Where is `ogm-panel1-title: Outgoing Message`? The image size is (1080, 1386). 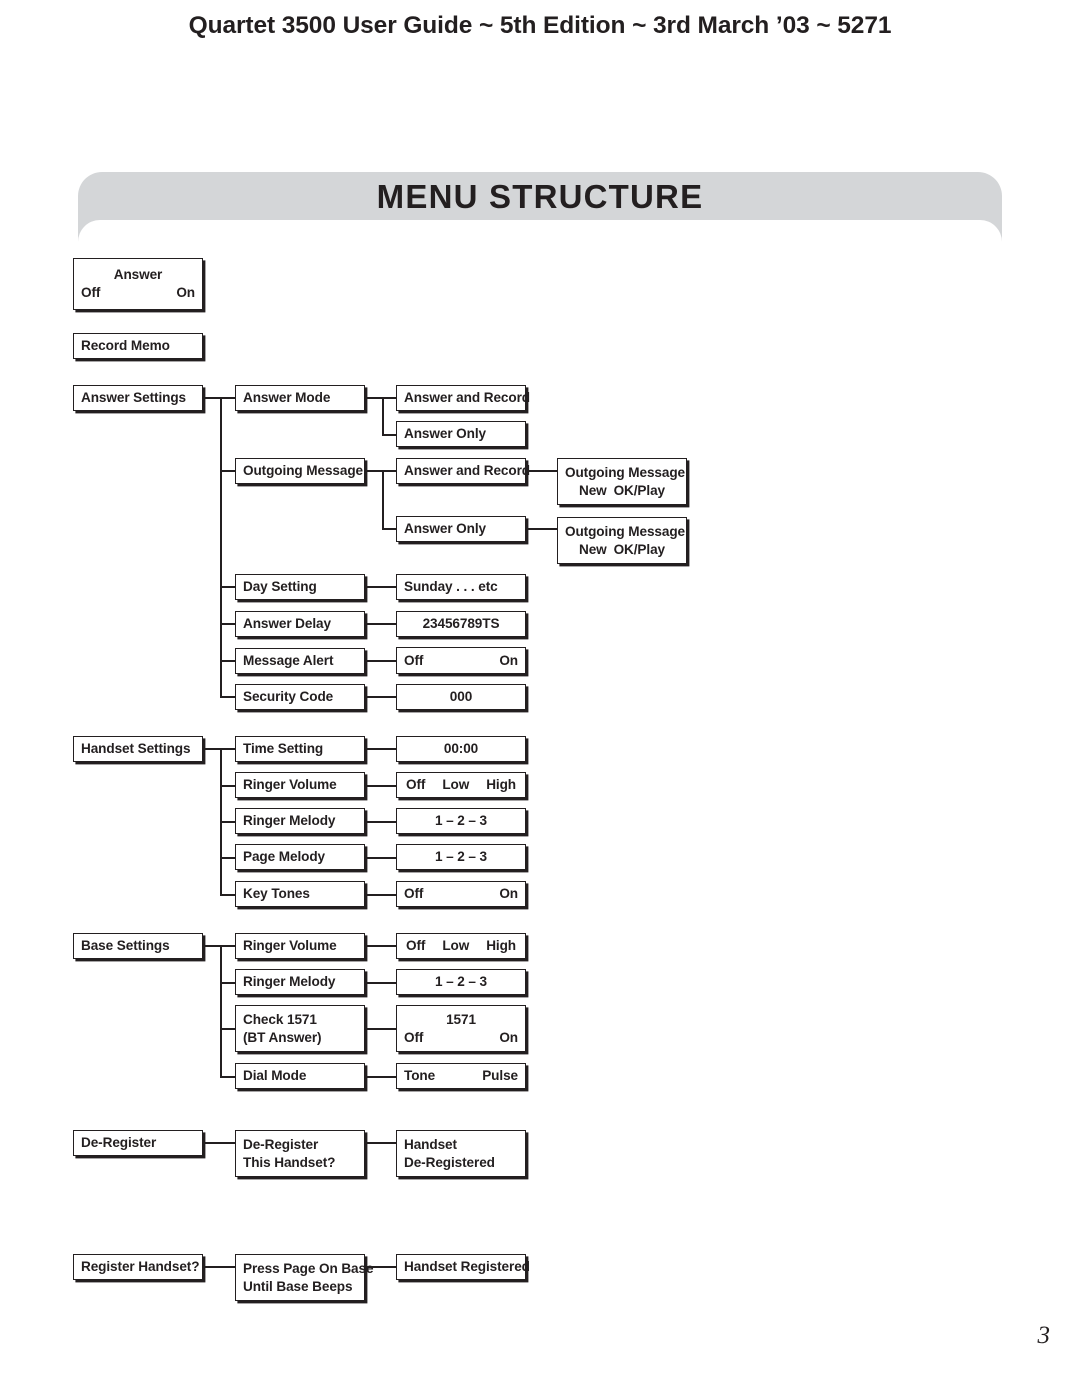
ogm-panel1-title: Outgoing Message is located at coordinates (625, 472).